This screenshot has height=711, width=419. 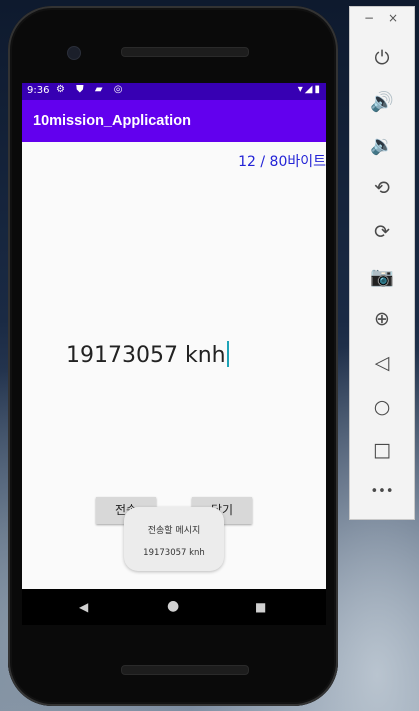 I want to click on nav-home-icon: ●, so click(x=173, y=606).